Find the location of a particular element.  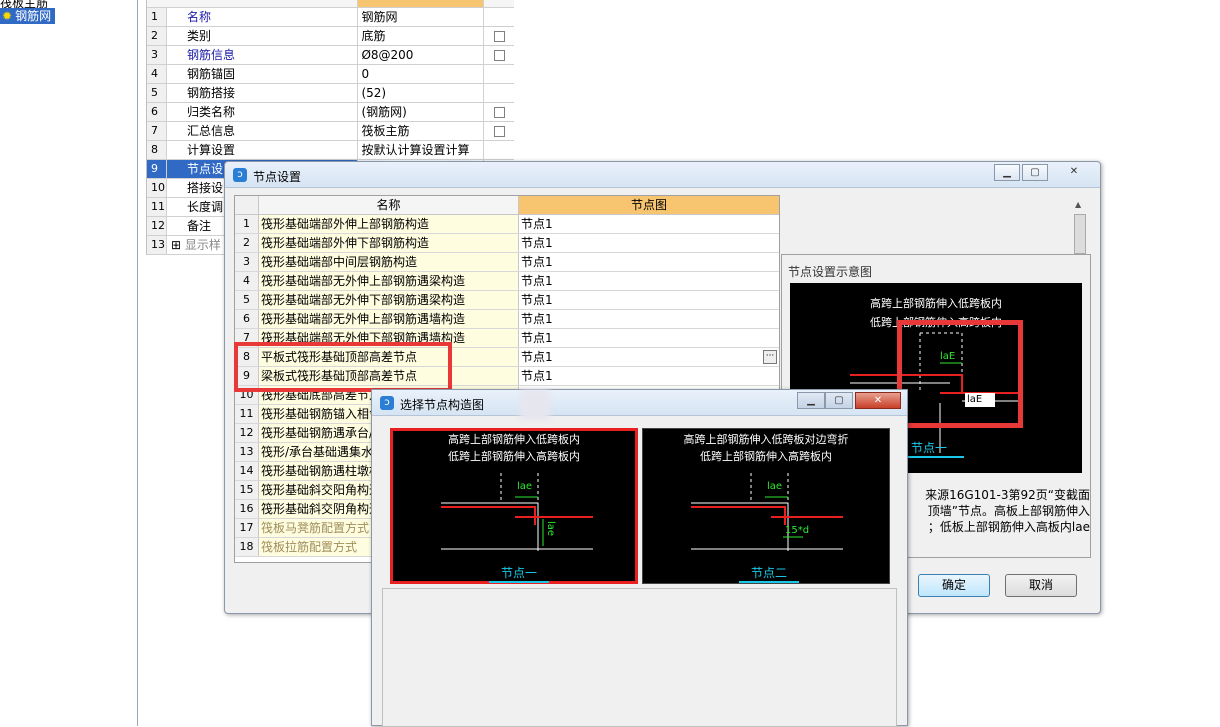

property-name: 归类名称 is located at coordinates (263, 112).